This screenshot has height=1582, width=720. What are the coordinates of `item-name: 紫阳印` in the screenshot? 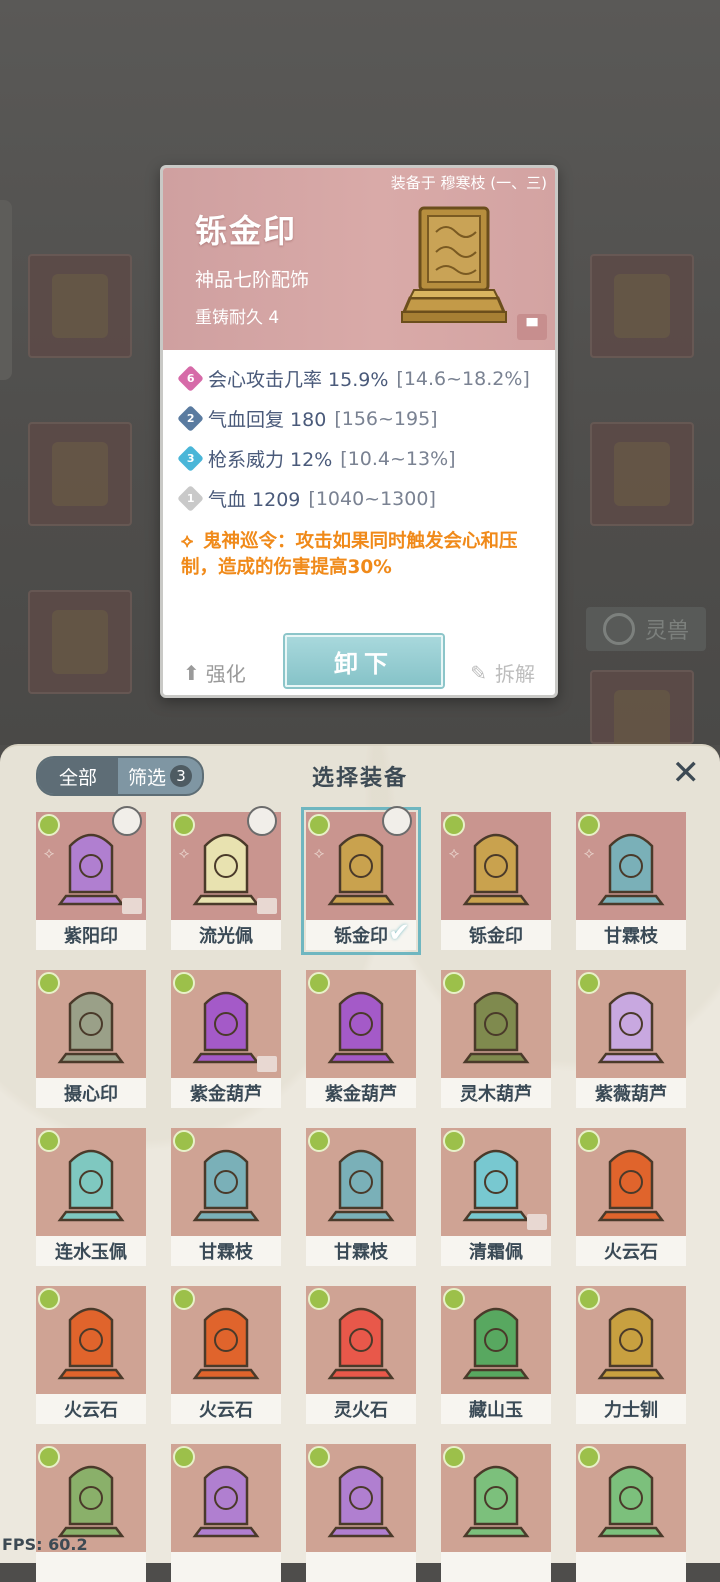 It's located at (91, 935).